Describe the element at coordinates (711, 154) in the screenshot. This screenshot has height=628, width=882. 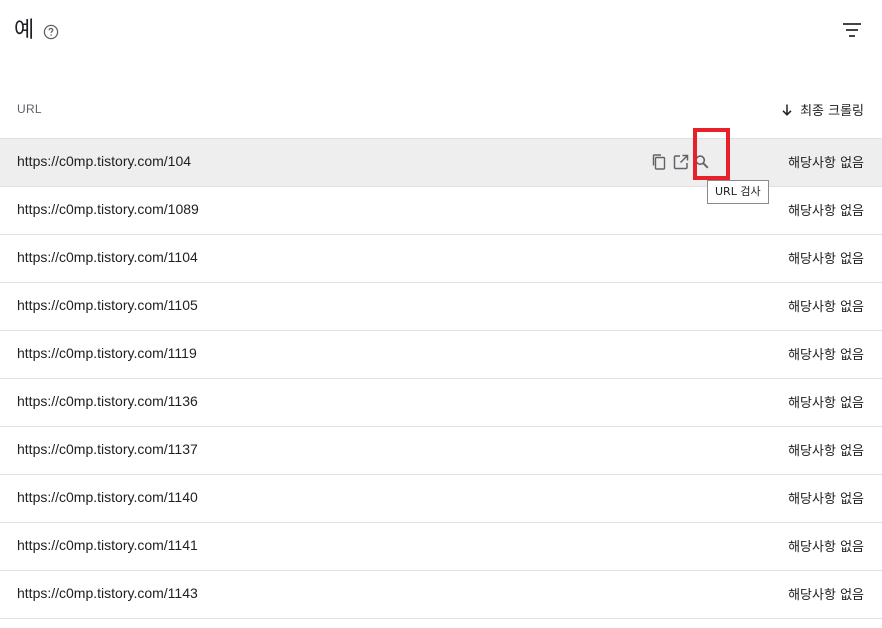
I see `highlight-box` at that location.